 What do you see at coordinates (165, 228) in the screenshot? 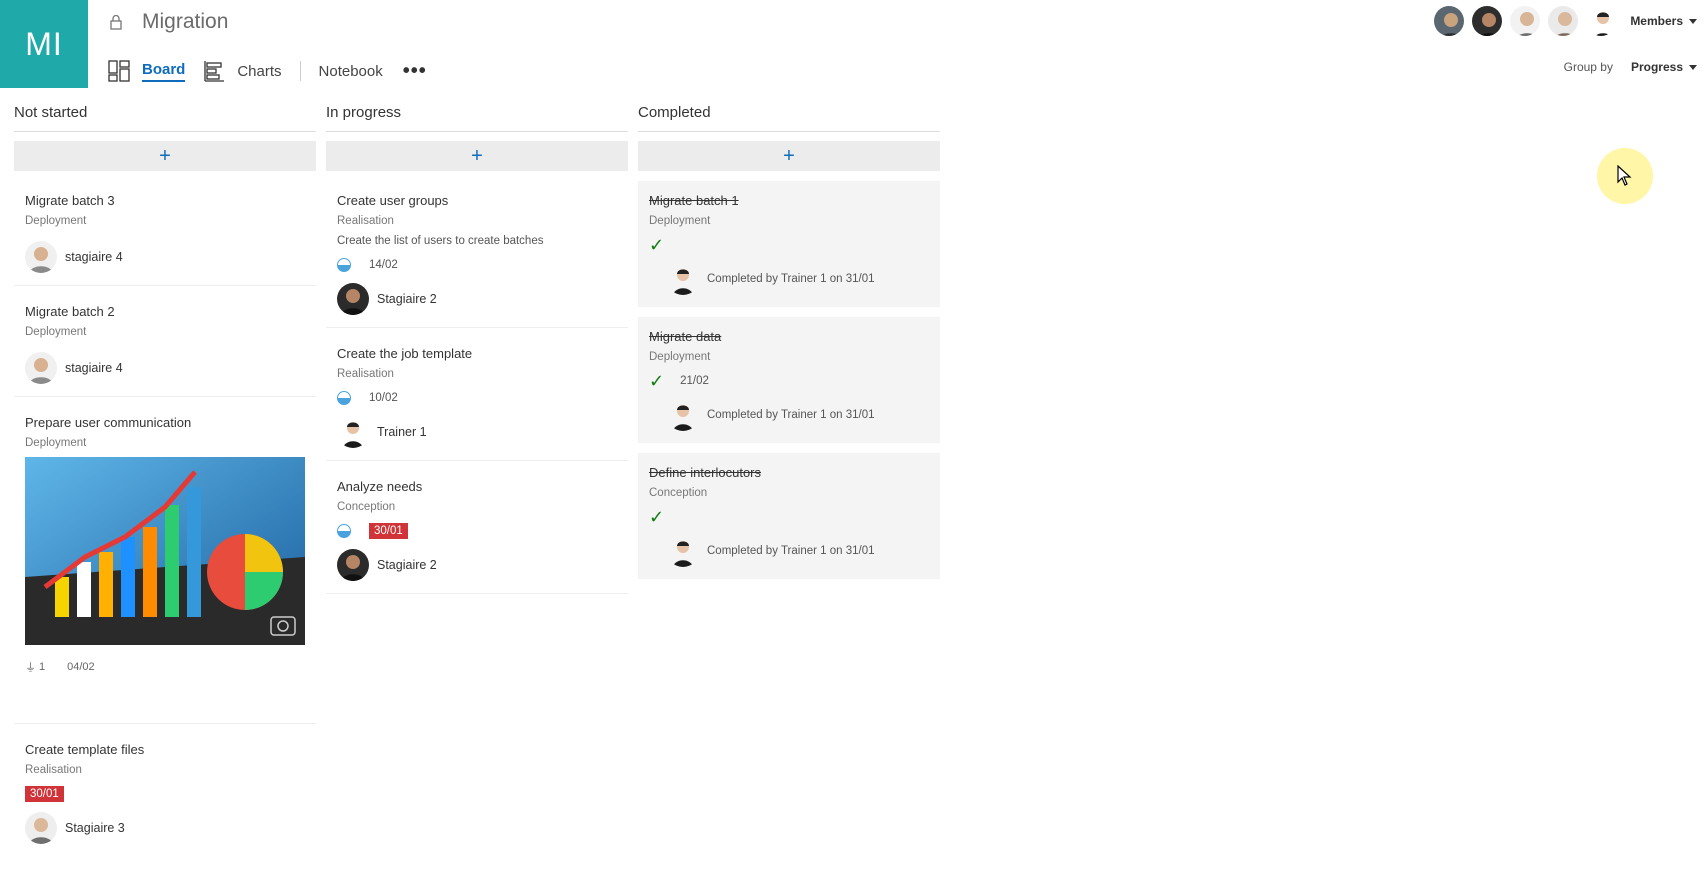
I see `task-card: Migrate batch 3 Deployment stagiaire 4` at bounding box center [165, 228].